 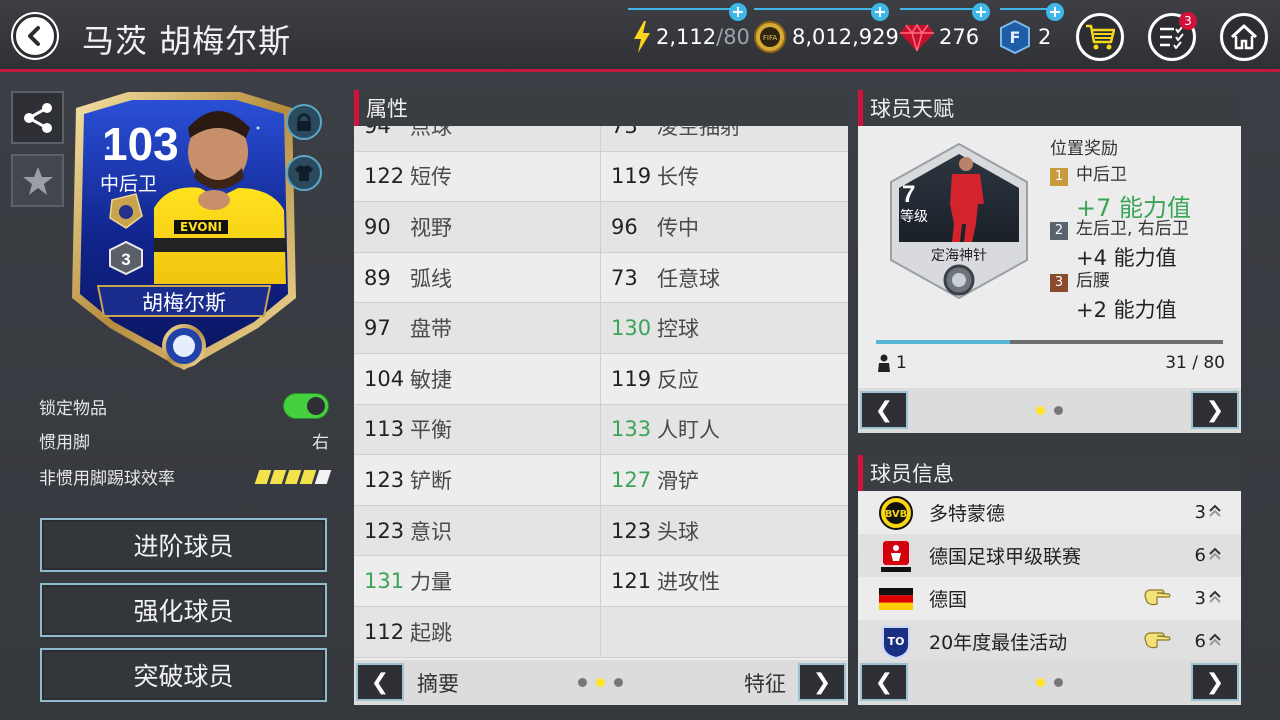 I want to click on talent-skill-name: 定海神针, so click(x=959, y=256).